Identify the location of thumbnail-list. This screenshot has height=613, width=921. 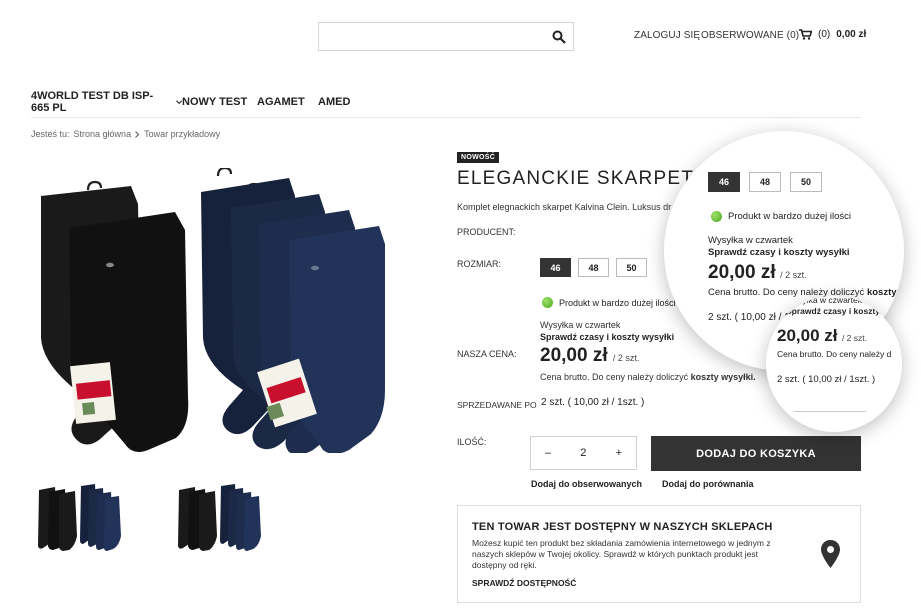
(150, 516).